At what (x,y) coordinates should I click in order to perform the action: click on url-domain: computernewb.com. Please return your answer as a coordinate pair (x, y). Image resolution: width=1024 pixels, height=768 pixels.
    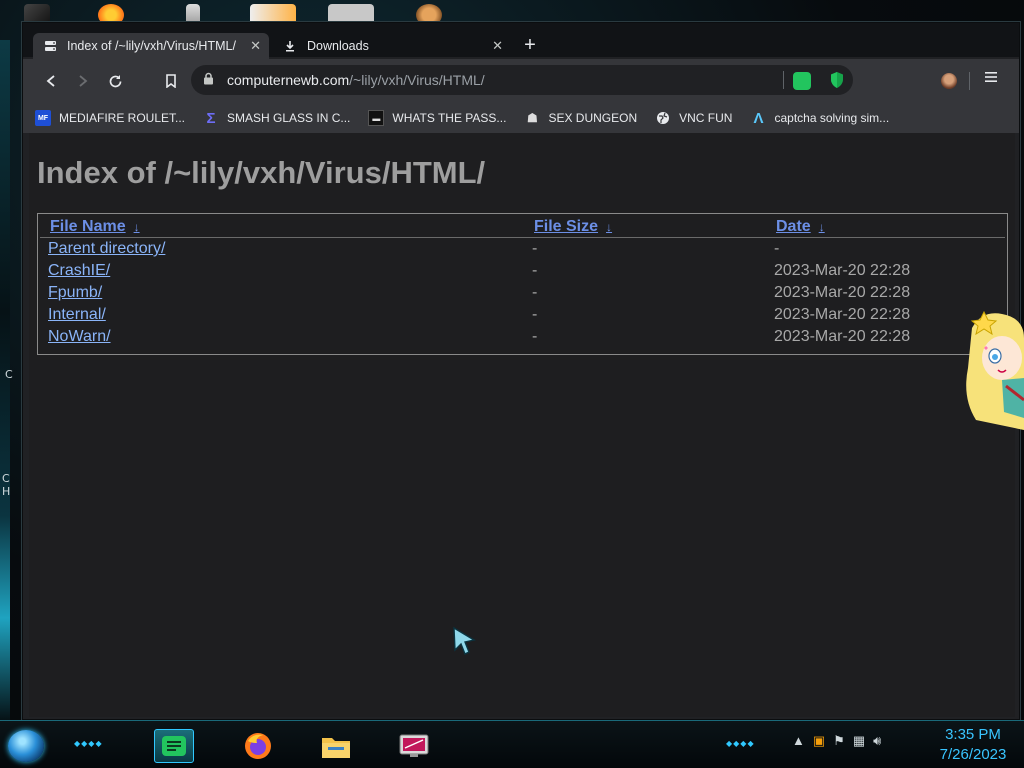
    Looking at the image, I should click on (288, 80).